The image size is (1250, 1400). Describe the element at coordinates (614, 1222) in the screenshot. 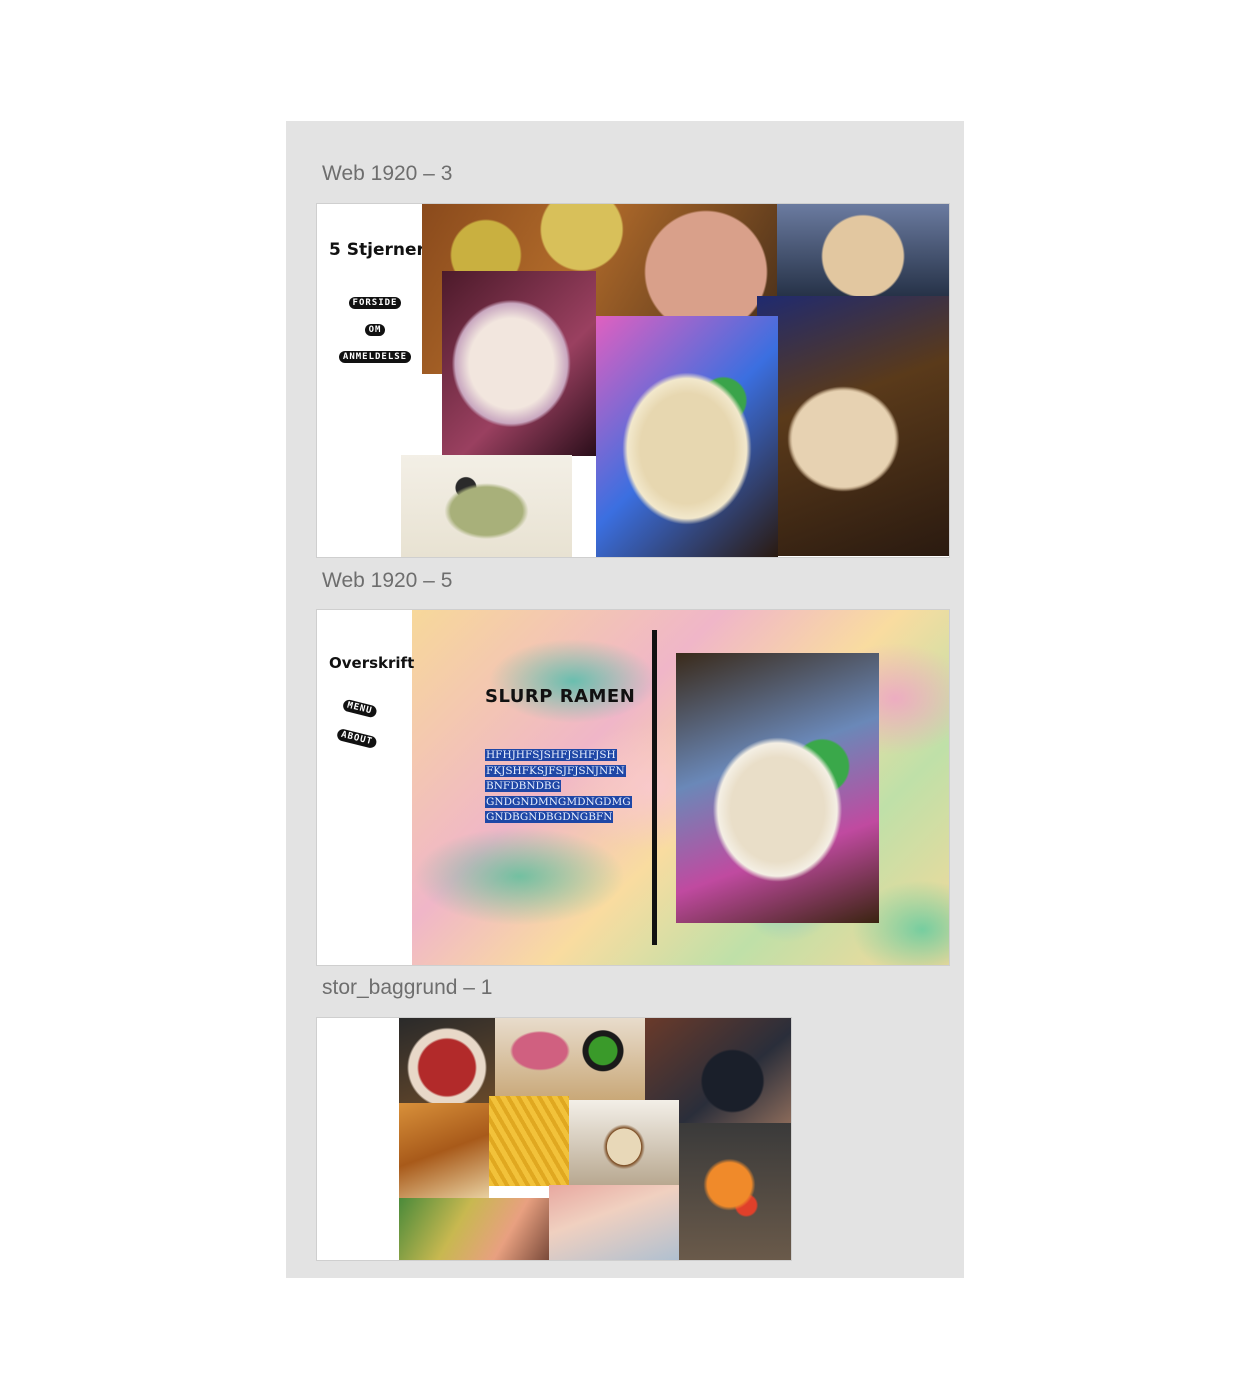

I see `photo-sashimi` at that location.